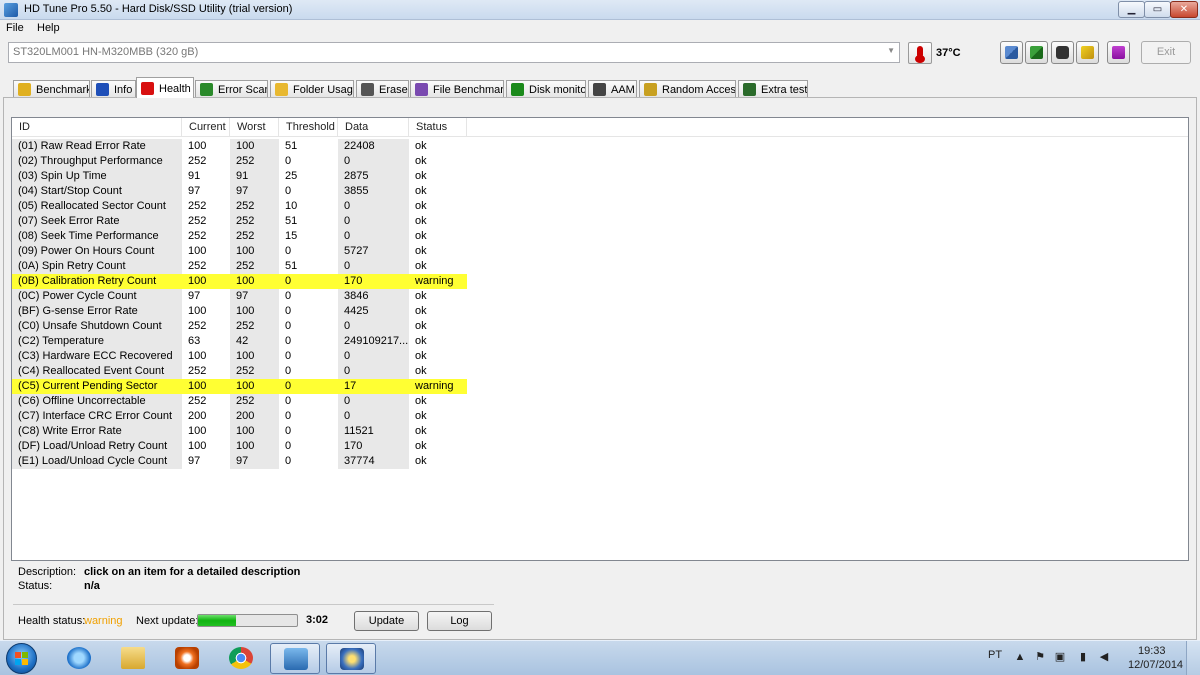  What do you see at coordinates (468, 90) in the screenshot?
I see `tab-label: File Benchmark` at bounding box center [468, 90].